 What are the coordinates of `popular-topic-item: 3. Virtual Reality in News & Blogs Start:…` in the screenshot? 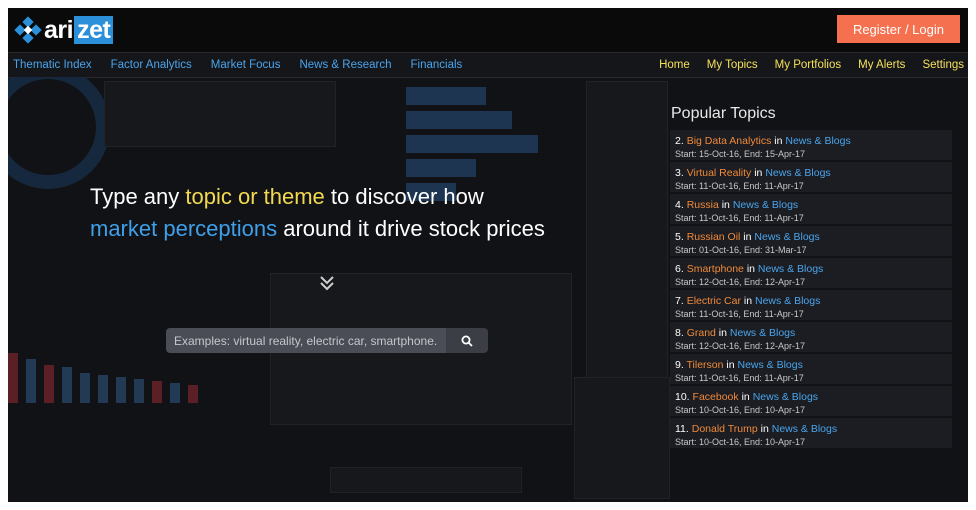 It's located at (811, 178).